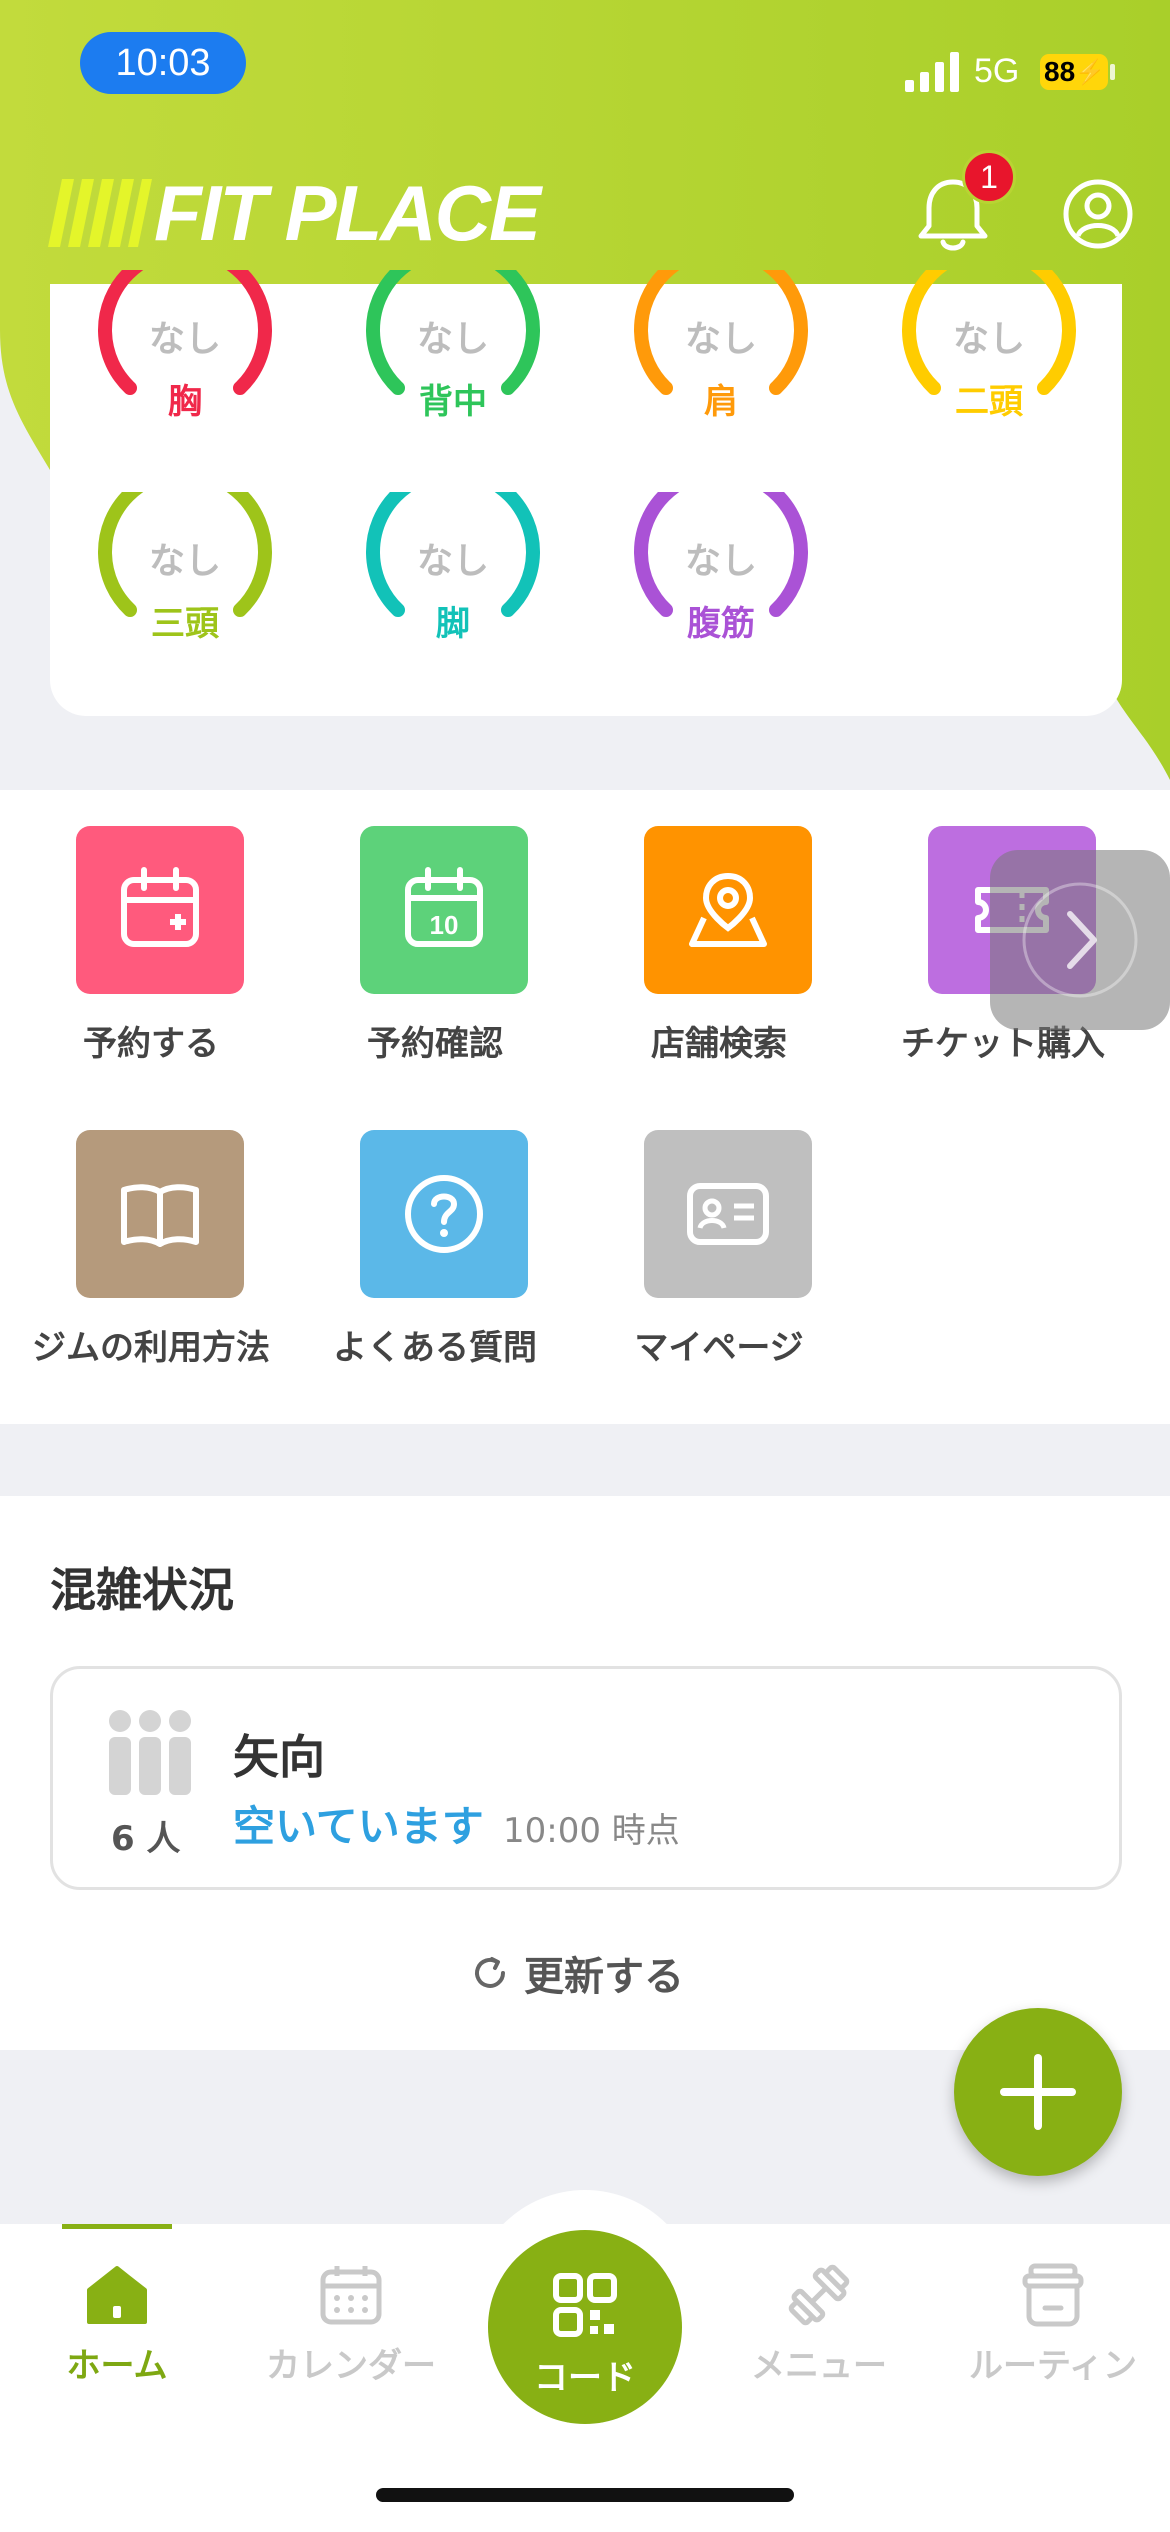 The image size is (1170, 2532). What do you see at coordinates (1112, 72) in the screenshot?
I see `battery-tip` at bounding box center [1112, 72].